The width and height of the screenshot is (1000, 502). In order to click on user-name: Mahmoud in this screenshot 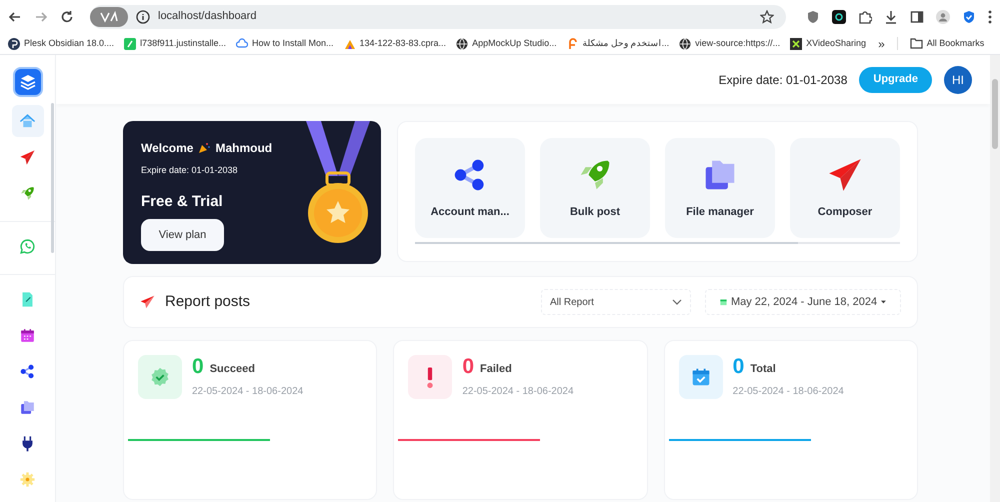, I will do `click(243, 148)`.